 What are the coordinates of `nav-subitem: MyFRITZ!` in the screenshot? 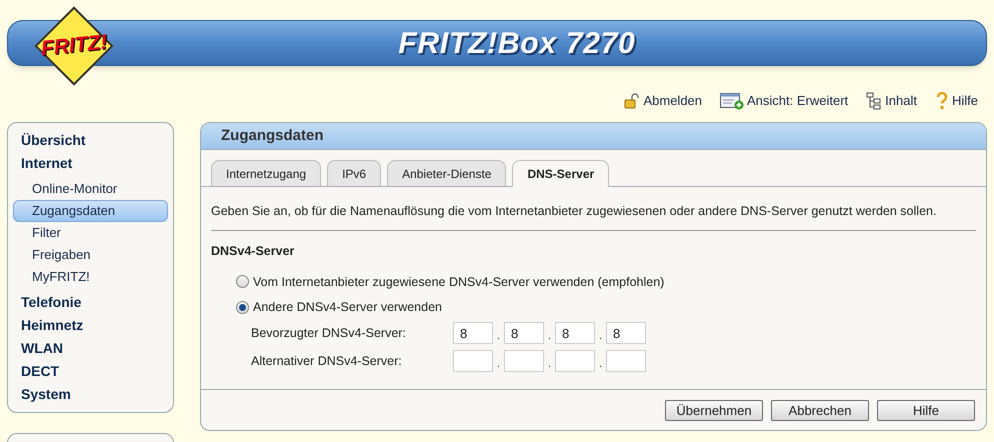 It's located at (90, 277).